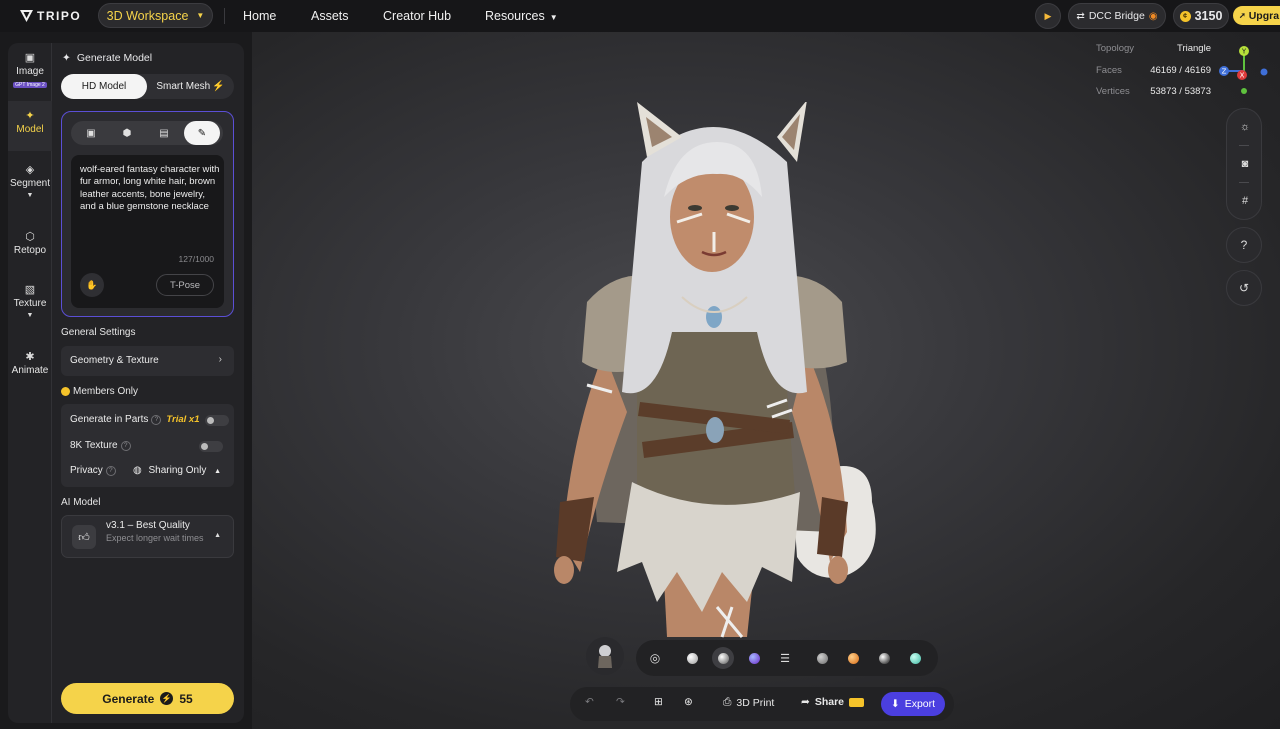  I want to click on axis-gizmo: Y Z X, so click(1248, 72).